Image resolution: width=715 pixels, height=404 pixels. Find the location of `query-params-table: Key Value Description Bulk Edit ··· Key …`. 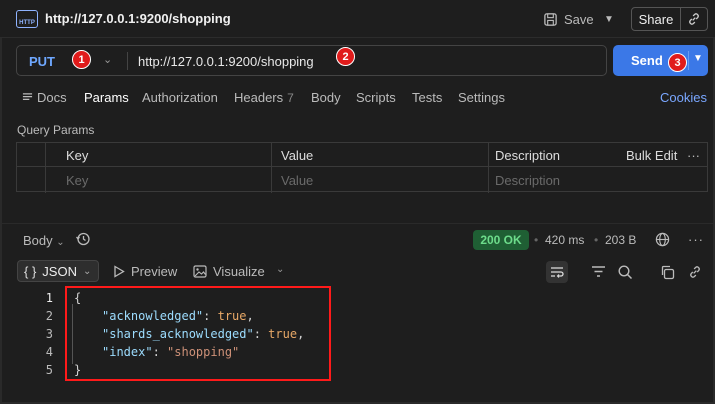

query-params-table: Key Value Description Bulk Edit ··· Key … is located at coordinates (362, 167).